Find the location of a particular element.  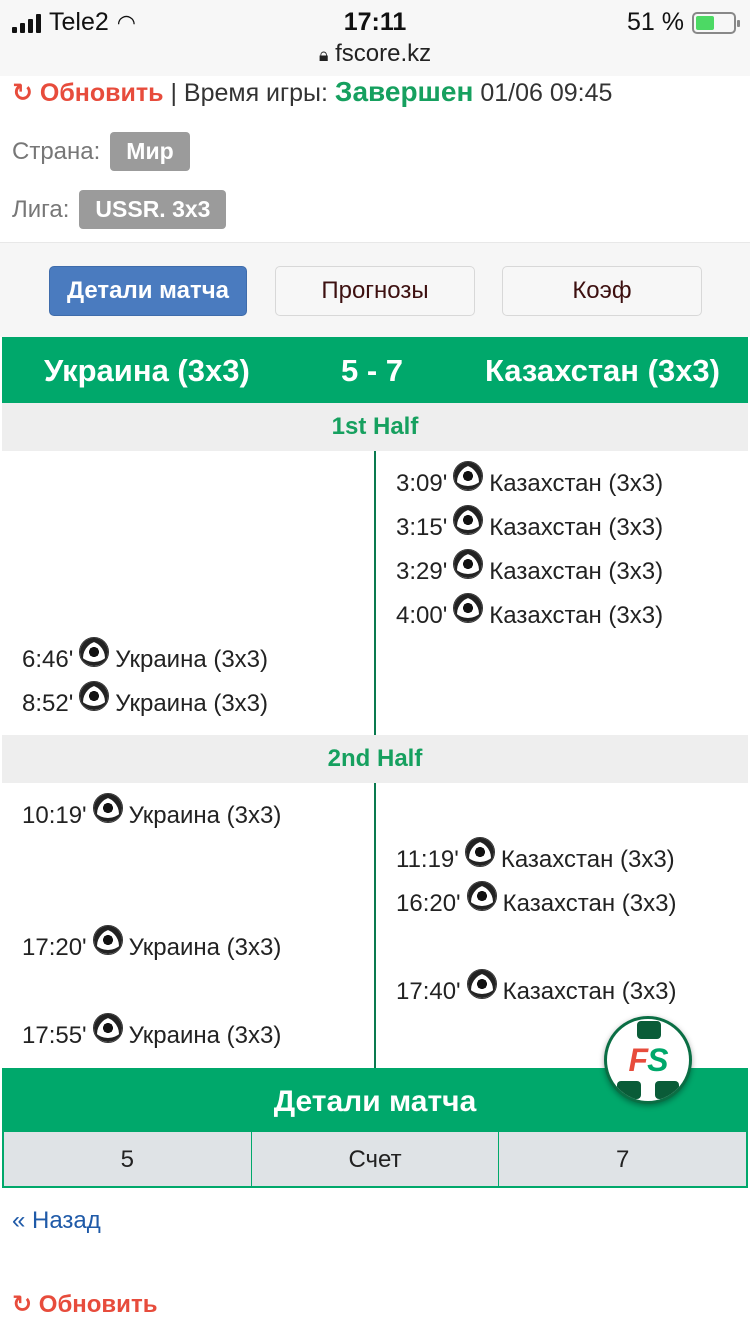

fs-logo-button: FS is located at coordinates (648, 1060).